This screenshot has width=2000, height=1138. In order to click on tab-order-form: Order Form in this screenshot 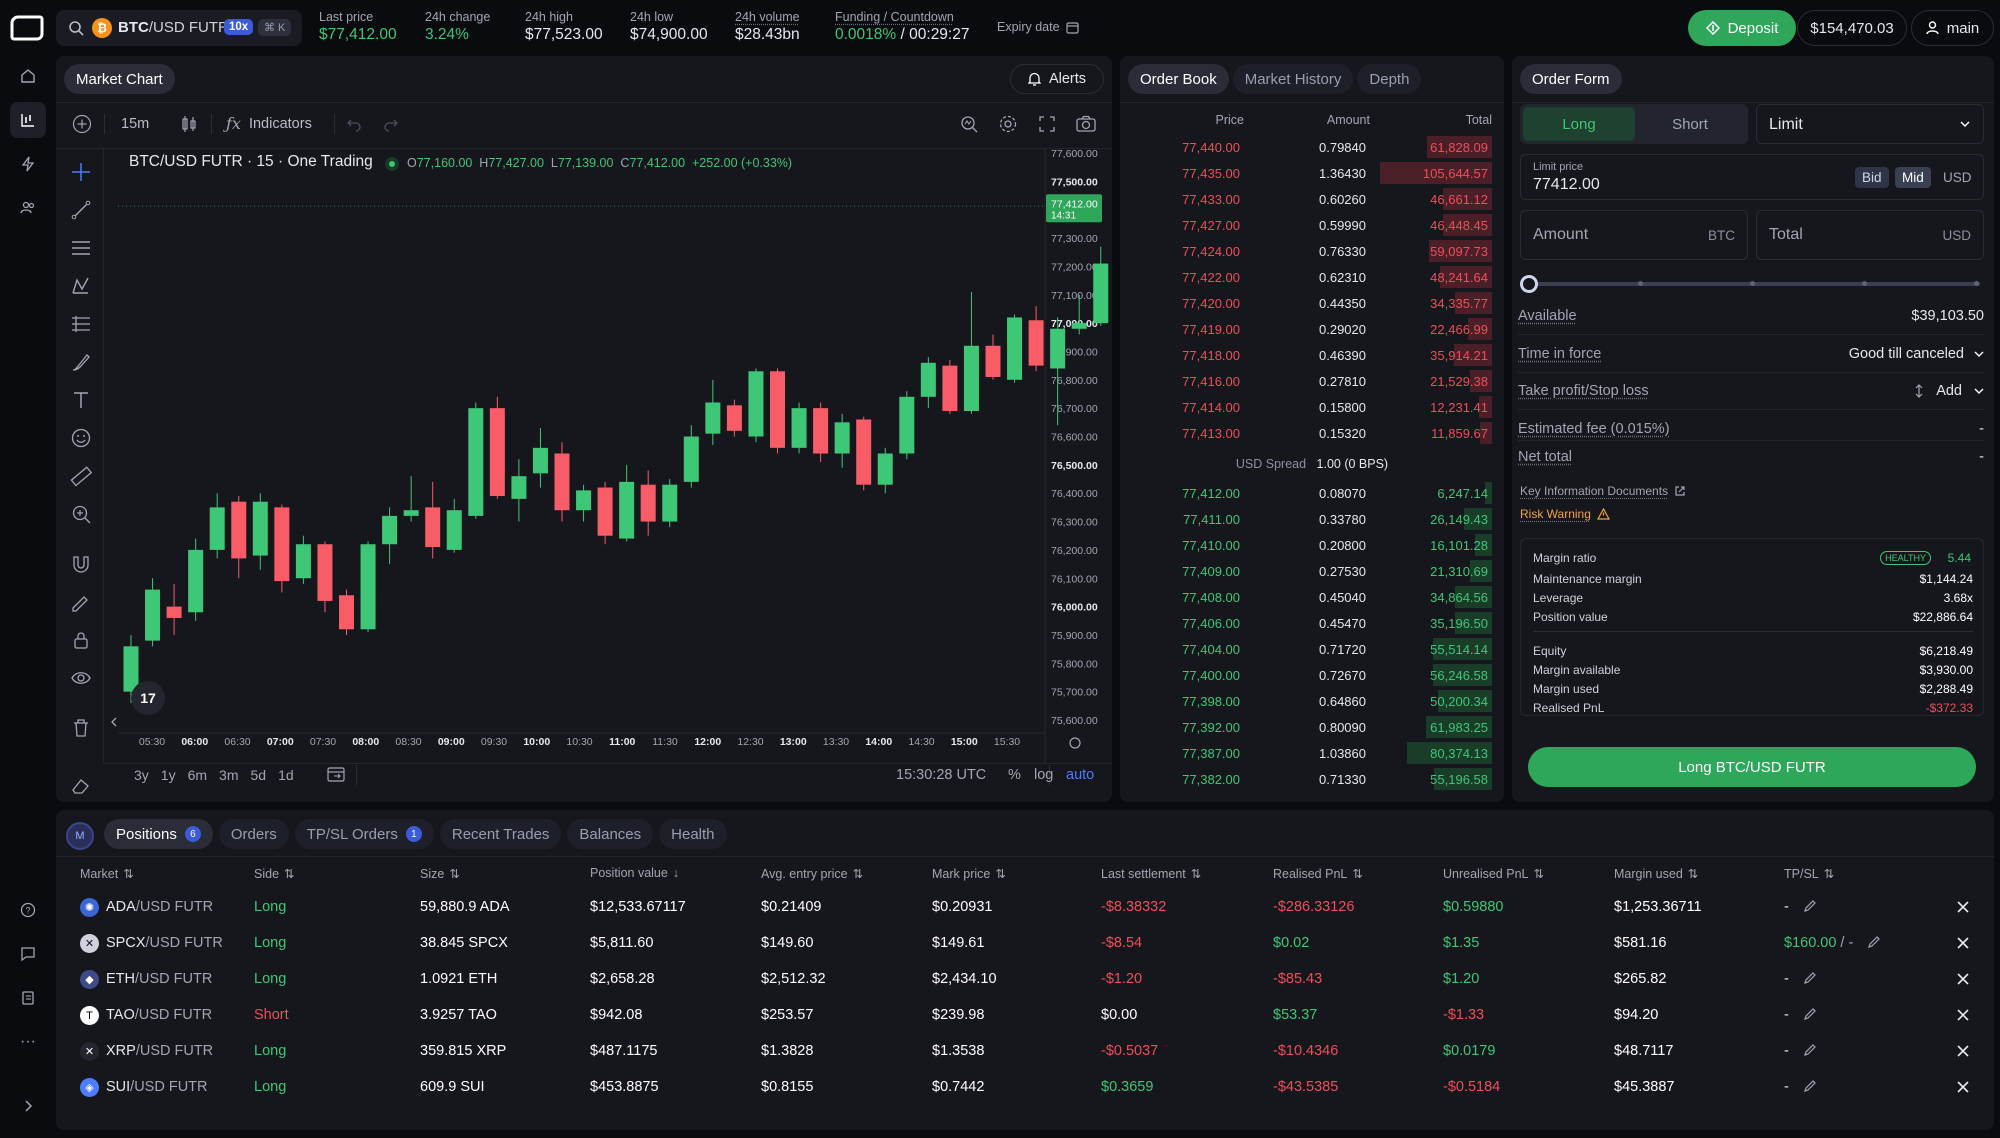, I will do `click(1571, 79)`.